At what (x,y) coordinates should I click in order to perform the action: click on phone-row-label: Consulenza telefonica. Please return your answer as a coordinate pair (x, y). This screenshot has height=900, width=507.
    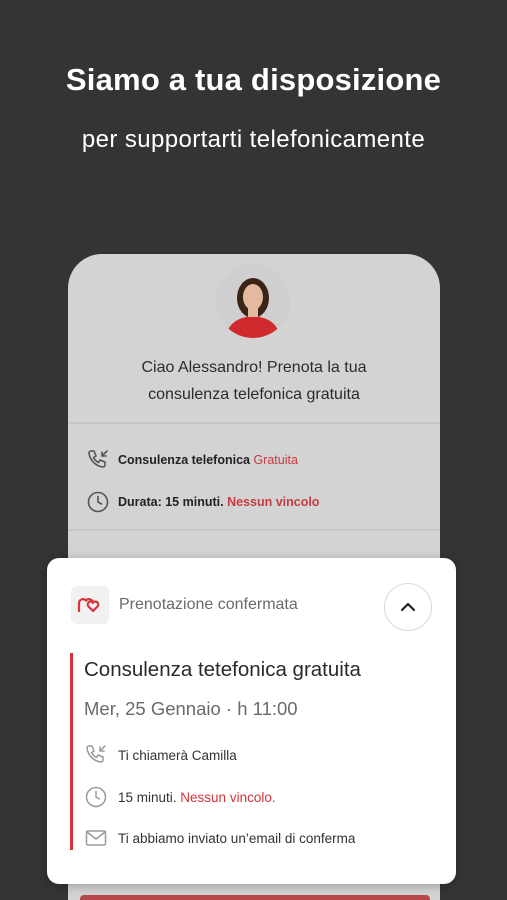
    Looking at the image, I should click on (184, 460).